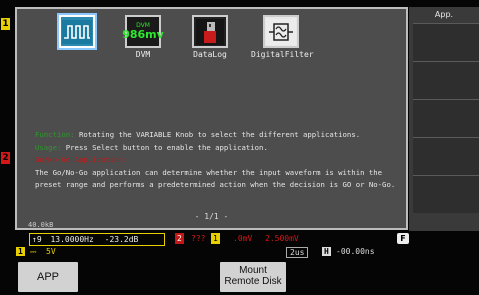 The image size is (479, 295). I want to click on f-indicator: F, so click(403, 238).